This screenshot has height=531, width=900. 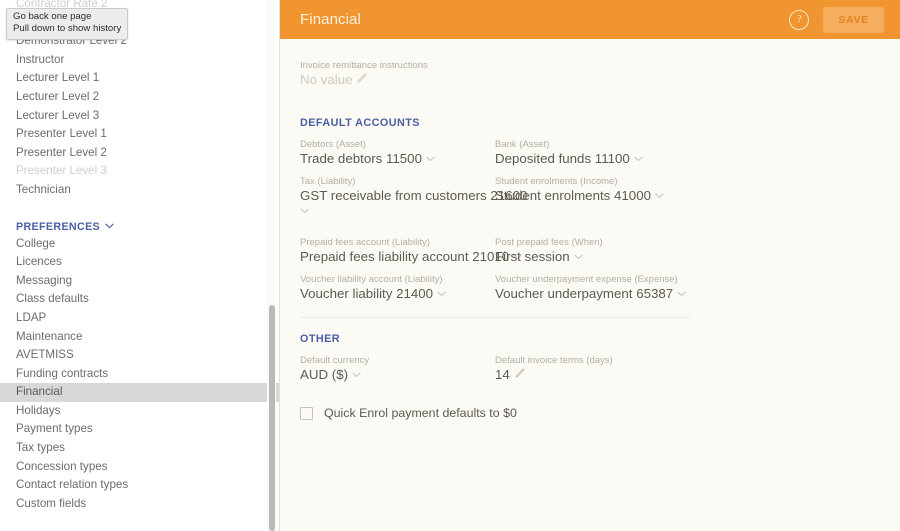 I want to click on help-circle-icon: ?, so click(x=799, y=19).